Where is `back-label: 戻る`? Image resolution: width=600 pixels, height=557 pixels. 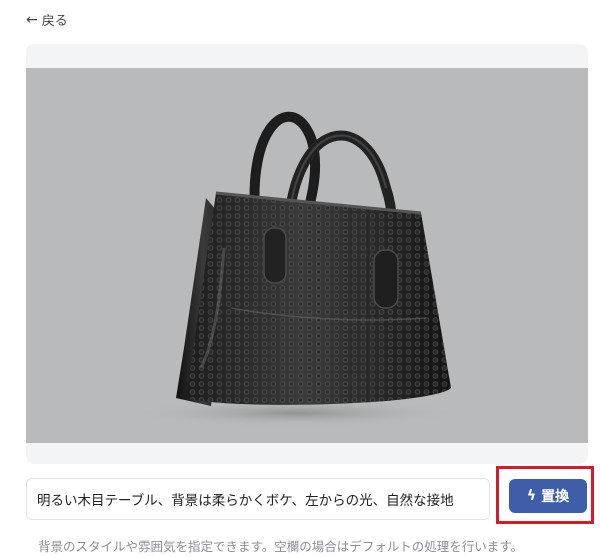
back-label: 戻る is located at coordinates (54, 21).